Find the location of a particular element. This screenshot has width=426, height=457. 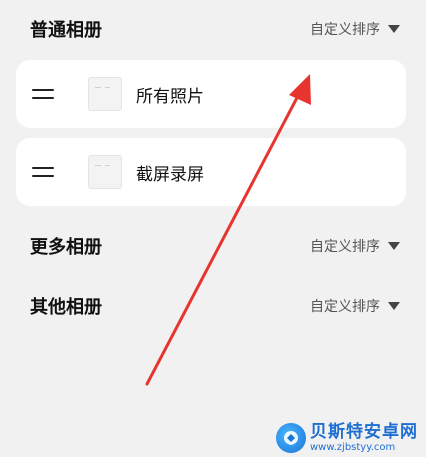

watermark: 贝斯特安卓网 www.zjbstyy.com is located at coordinates (347, 438).